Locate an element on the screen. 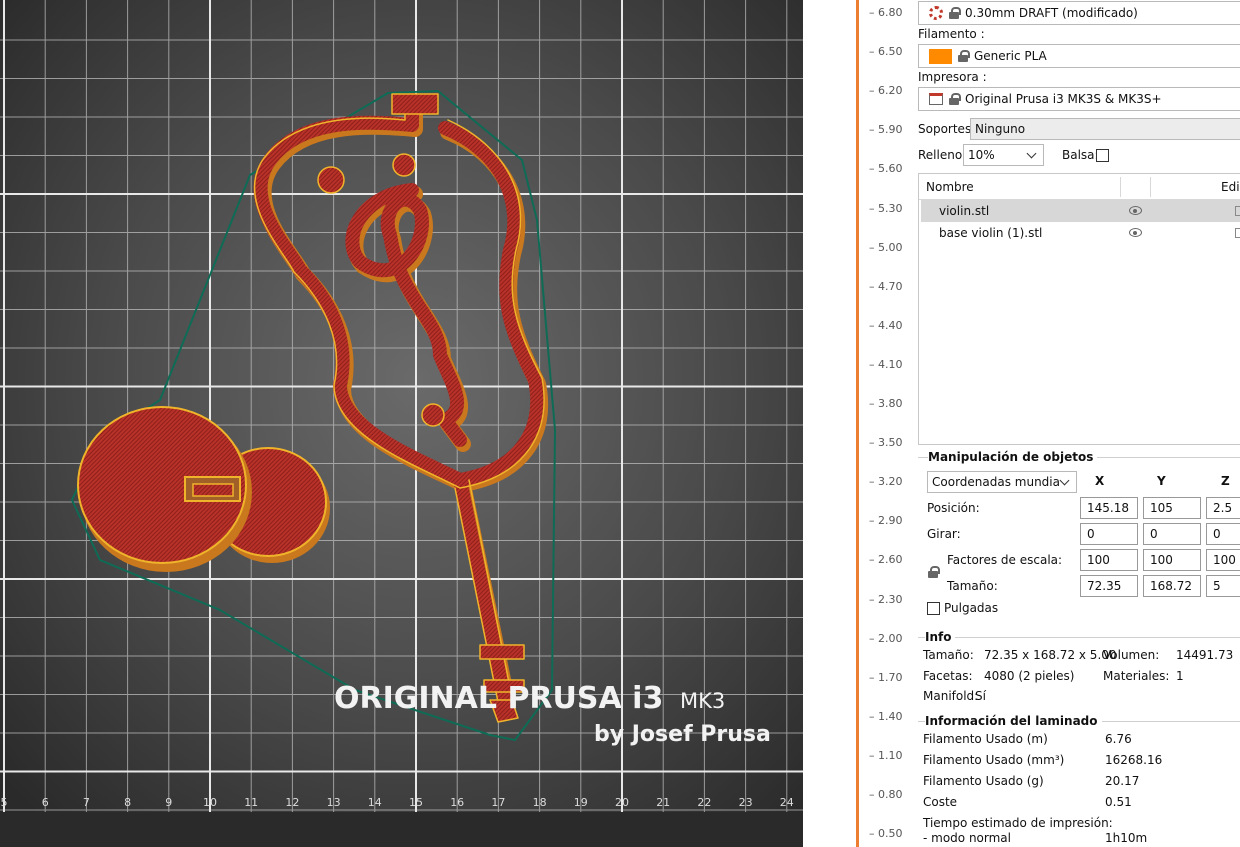 The width and height of the screenshot is (1240, 847). layer-tick-label: – 4.40 is located at coordinates (886, 325).